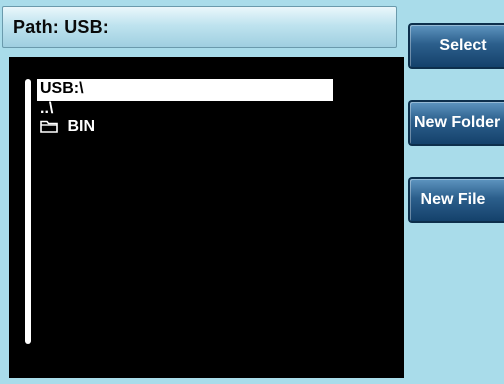 The height and width of the screenshot is (384, 504). I want to click on new-file-button-label: New File, so click(453, 199).